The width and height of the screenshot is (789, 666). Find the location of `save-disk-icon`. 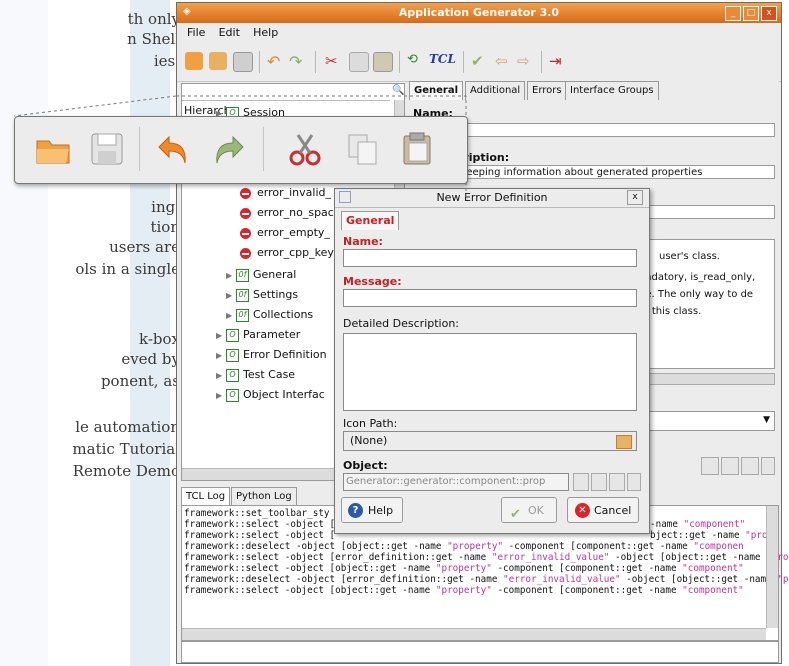

save-disk-icon is located at coordinates (107, 149).